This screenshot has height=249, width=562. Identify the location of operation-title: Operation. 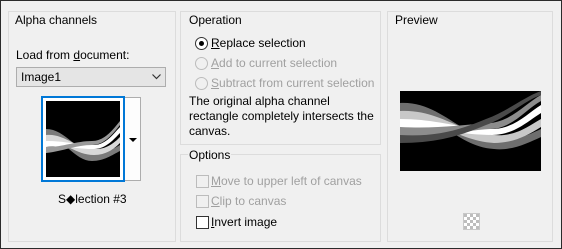
(215, 20).